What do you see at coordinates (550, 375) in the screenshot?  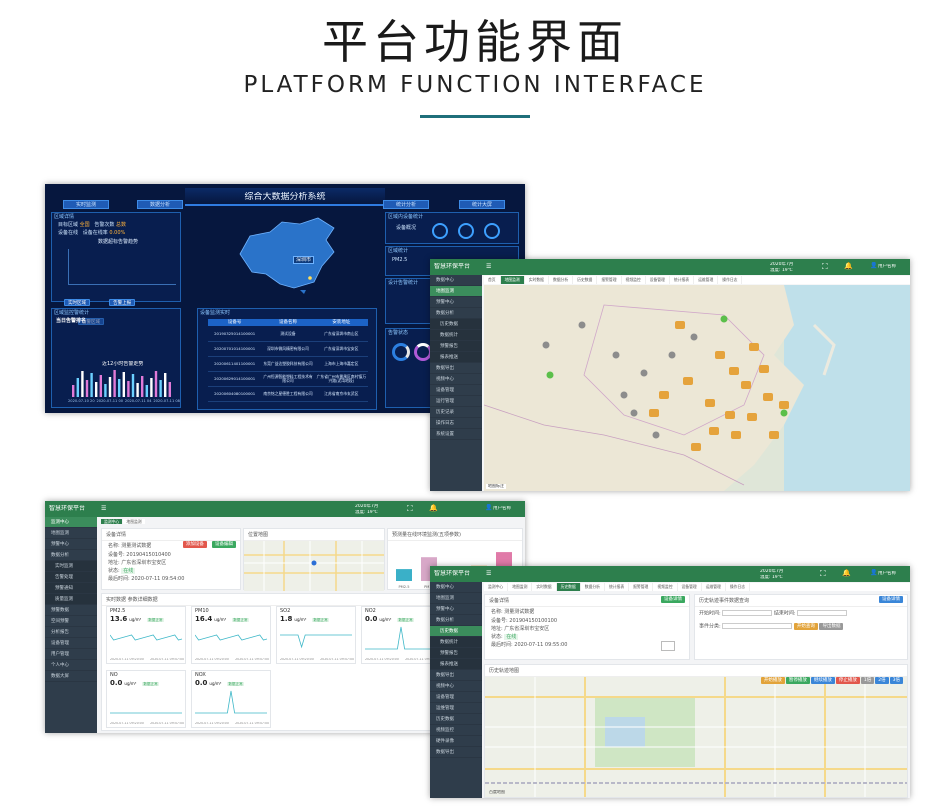 I see `map-marker-online` at bounding box center [550, 375].